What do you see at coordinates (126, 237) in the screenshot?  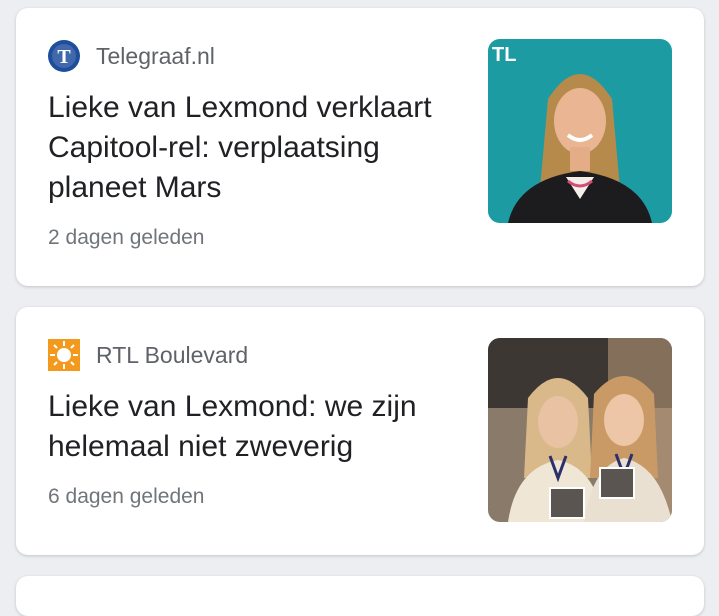 I see `article-timestamp: 2 dagen geleden` at bounding box center [126, 237].